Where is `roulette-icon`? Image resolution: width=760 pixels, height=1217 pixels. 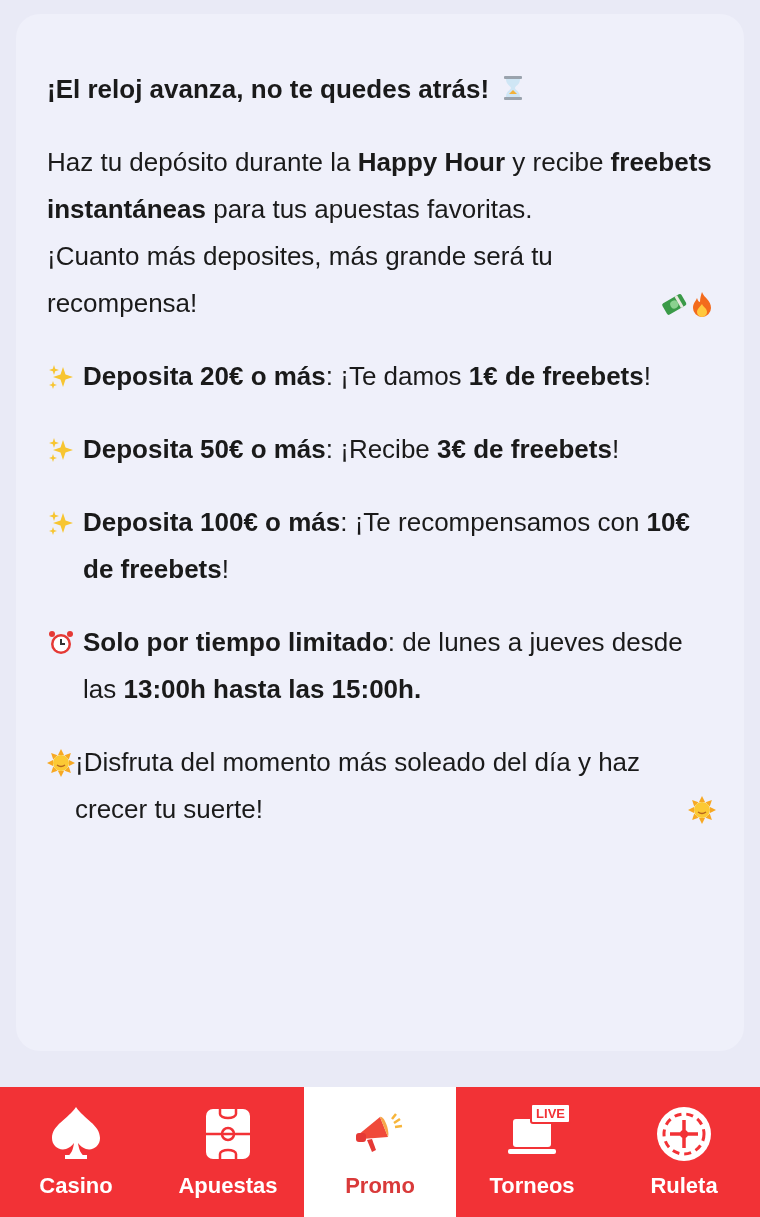
roulette-icon is located at coordinates (684, 1134).